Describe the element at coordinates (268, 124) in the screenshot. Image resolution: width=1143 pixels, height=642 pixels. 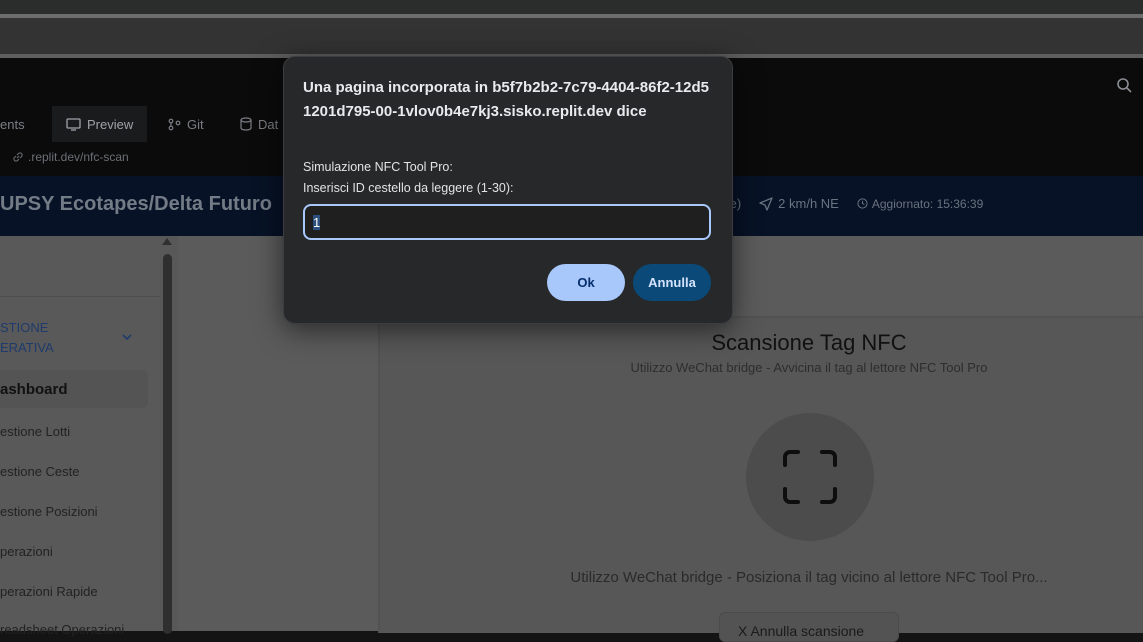
I see `tab-label: Dat` at that location.